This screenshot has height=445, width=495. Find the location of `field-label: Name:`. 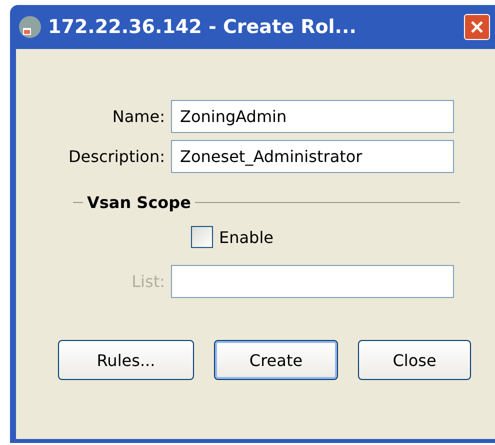

field-label: Name: is located at coordinates (138, 116).